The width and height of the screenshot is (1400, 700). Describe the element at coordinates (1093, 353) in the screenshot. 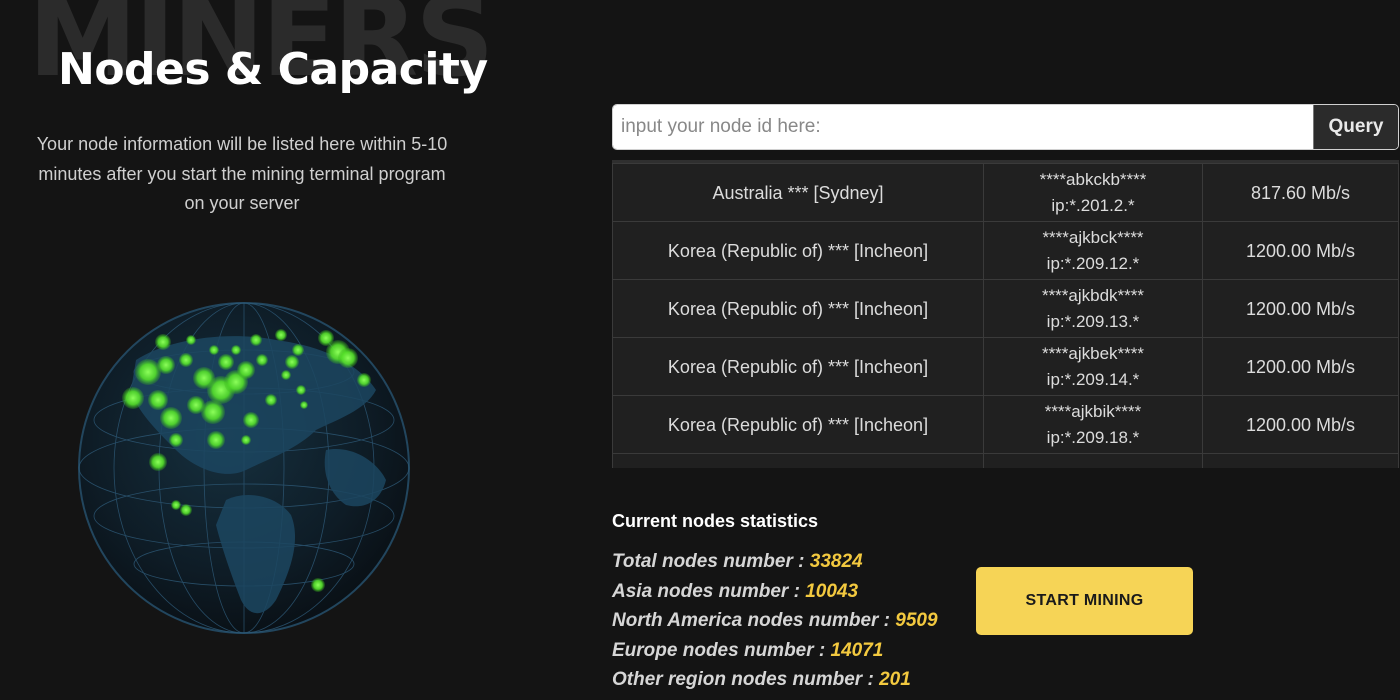

I see `node-id: ****ajkbek****` at that location.